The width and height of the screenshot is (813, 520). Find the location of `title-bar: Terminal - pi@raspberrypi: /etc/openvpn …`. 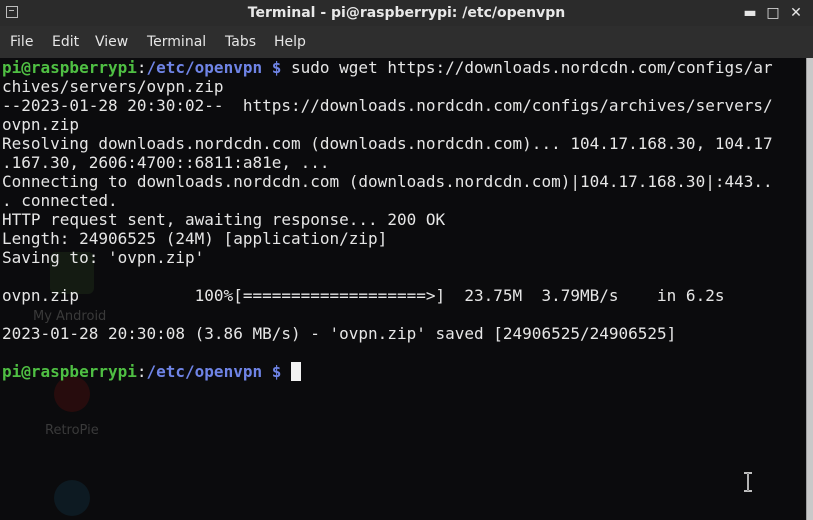

title-bar: Terminal - pi@raspberrypi: /etc/openvpn … is located at coordinates (406, 13).